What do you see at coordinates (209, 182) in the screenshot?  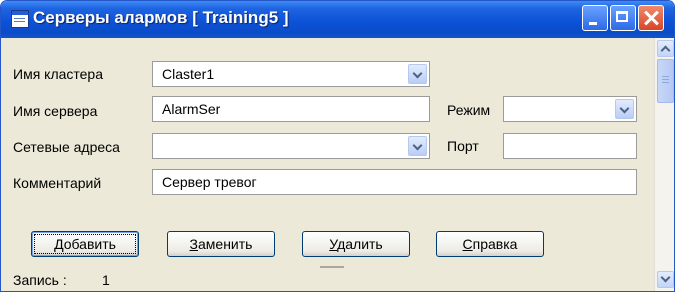 I see `comment-value: Сервер тревог` at bounding box center [209, 182].